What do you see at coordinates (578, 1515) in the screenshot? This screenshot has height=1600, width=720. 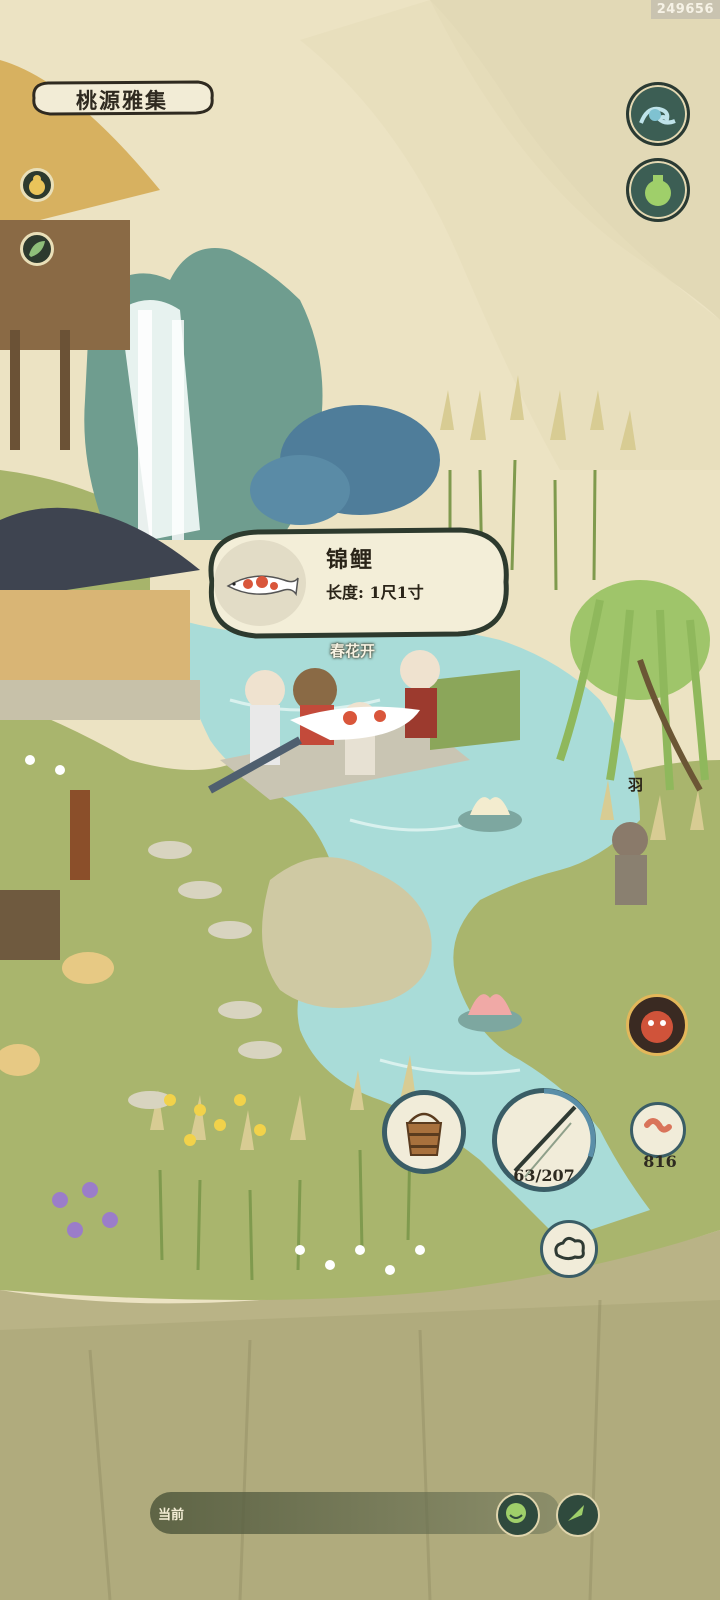 I see `feather-pen-icon` at bounding box center [578, 1515].